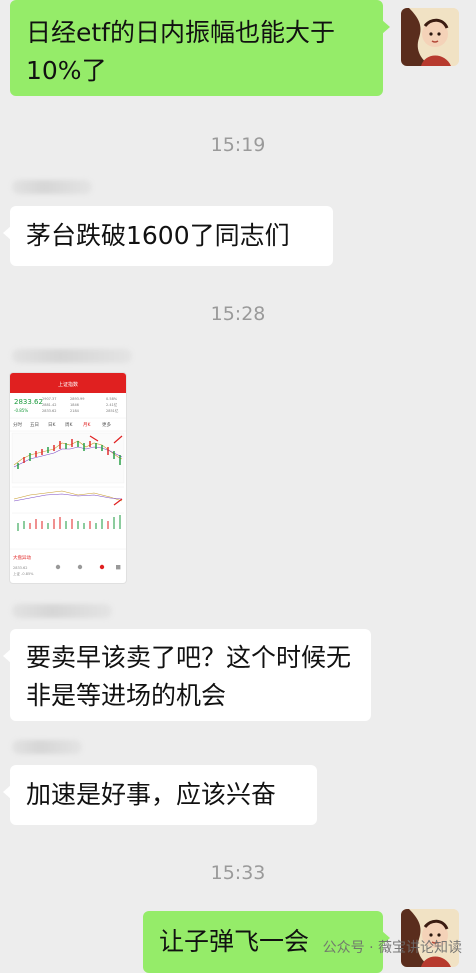 Image resolution: width=476 pixels, height=973 pixels. Describe the element at coordinates (49, 405) in the screenshot. I see `svg-text: 2881.42` at that location.